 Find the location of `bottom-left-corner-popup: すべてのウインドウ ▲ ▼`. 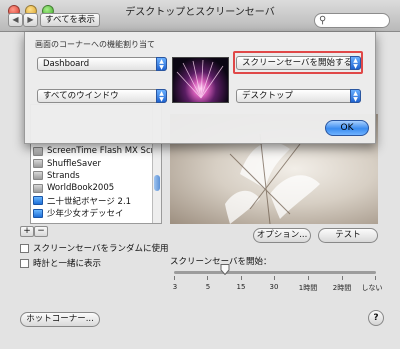

bottom-left-corner-popup: すべてのウインドウ ▲ ▼ is located at coordinates (102, 96).